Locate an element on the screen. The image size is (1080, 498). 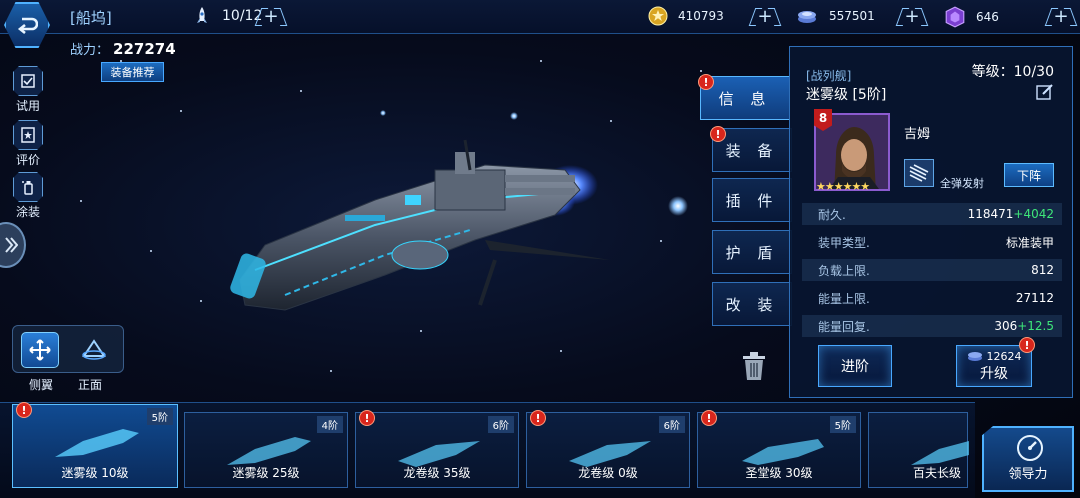
spray-can-icon is located at coordinates (28, 187).